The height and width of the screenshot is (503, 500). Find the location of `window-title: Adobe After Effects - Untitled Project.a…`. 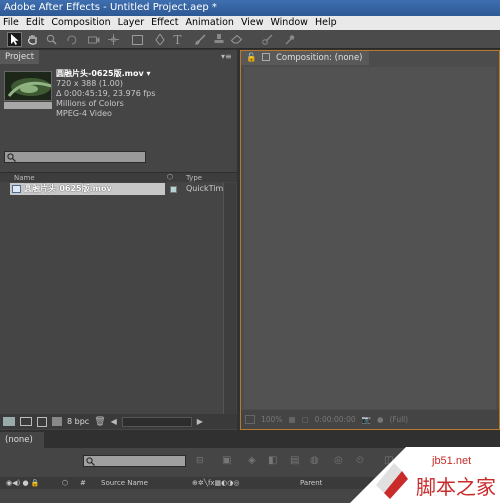

window-title: Adobe After Effects - Untitled Project.a… is located at coordinates (110, 7).